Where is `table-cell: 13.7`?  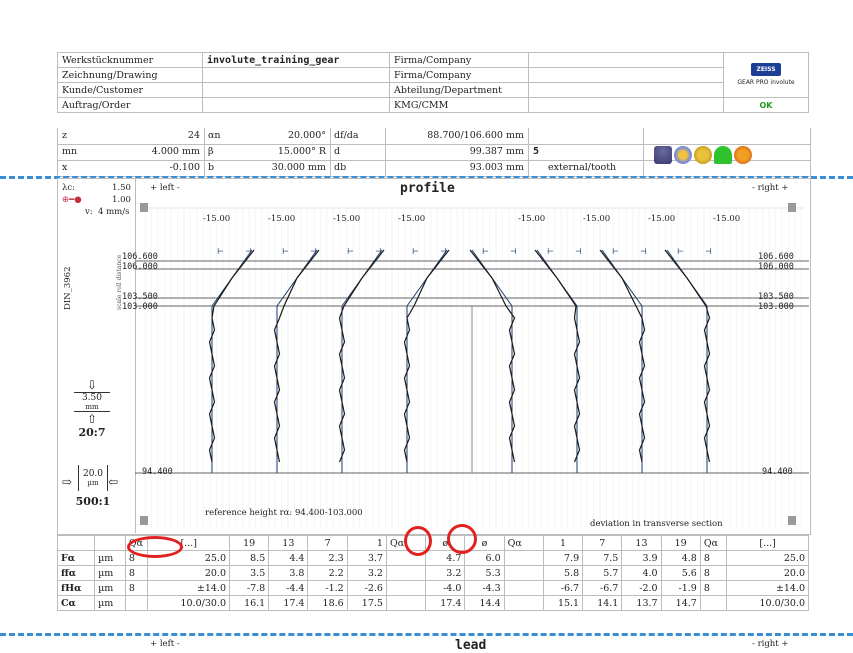 table-cell: 13.7 is located at coordinates (641, 603).